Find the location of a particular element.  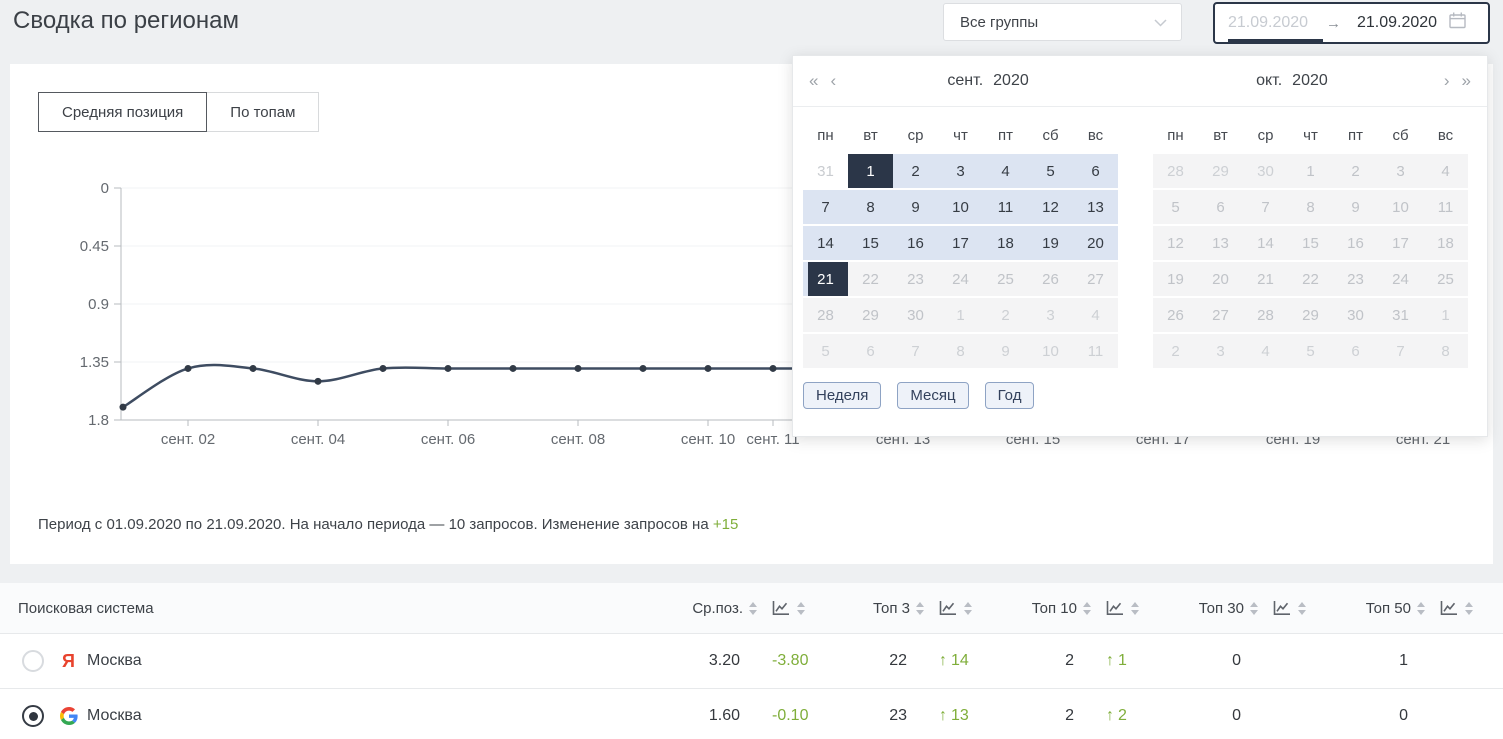

range-shortcut-Месяц: Месяц is located at coordinates (933, 395).